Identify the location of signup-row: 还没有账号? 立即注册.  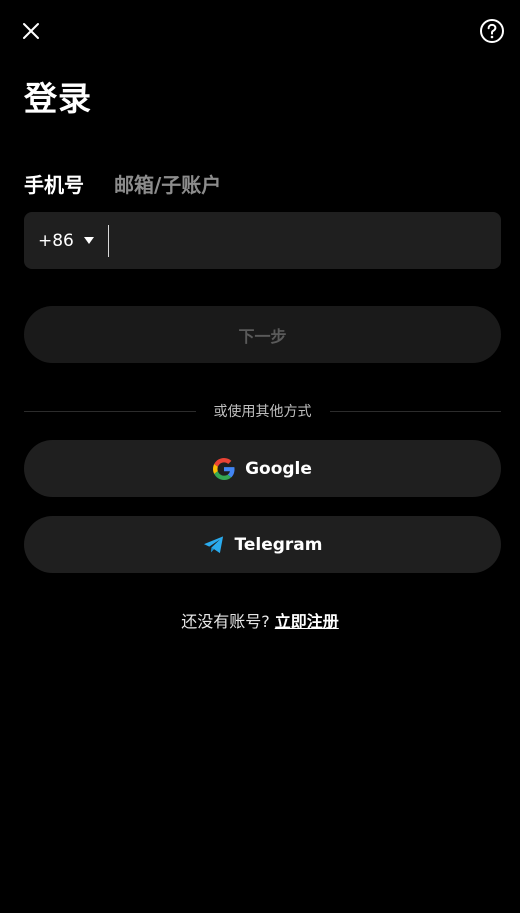
(260, 622).